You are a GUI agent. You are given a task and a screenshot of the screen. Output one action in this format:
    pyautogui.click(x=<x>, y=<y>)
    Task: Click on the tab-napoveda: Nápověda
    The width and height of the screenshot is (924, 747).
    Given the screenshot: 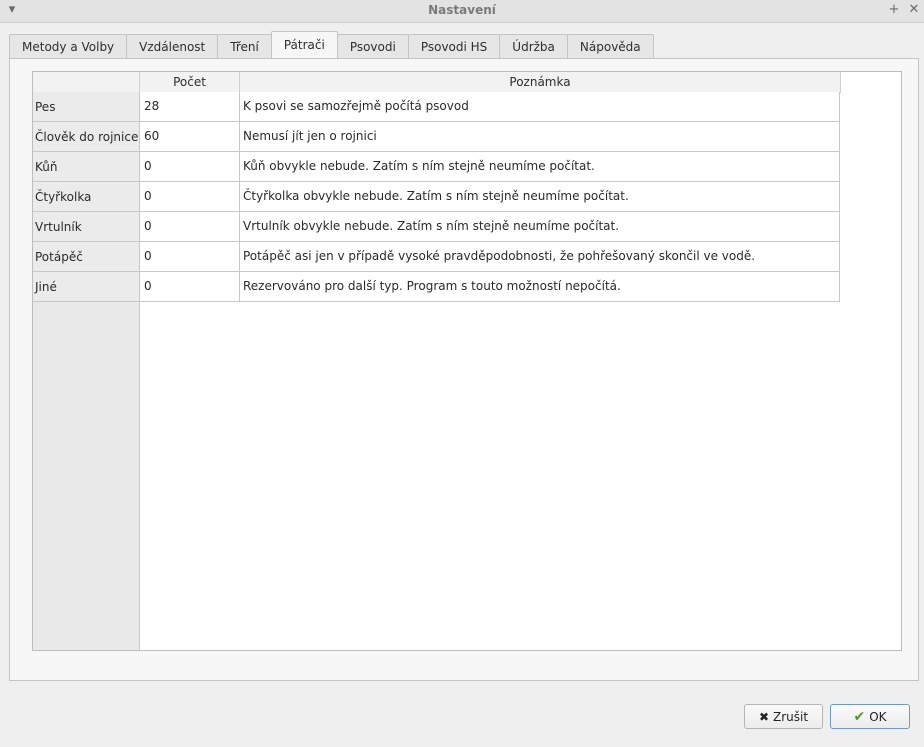 What is the action you would take?
    pyautogui.click(x=610, y=46)
    